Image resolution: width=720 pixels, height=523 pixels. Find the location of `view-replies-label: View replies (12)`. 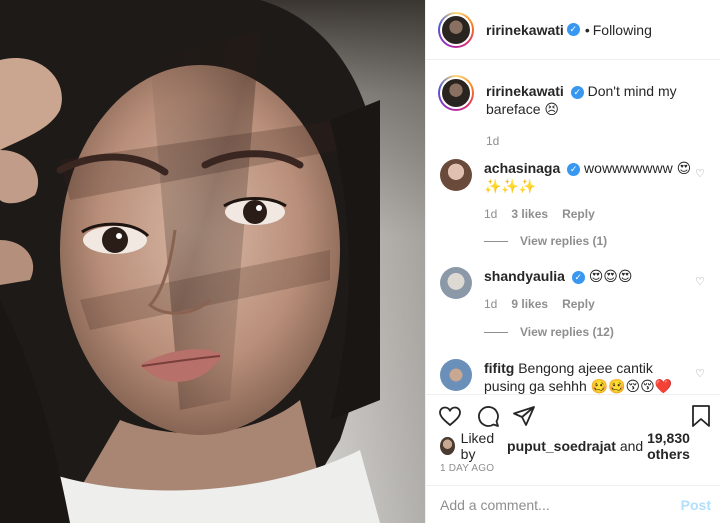

view-replies-label: View replies (12) is located at coordinates (567, 332).